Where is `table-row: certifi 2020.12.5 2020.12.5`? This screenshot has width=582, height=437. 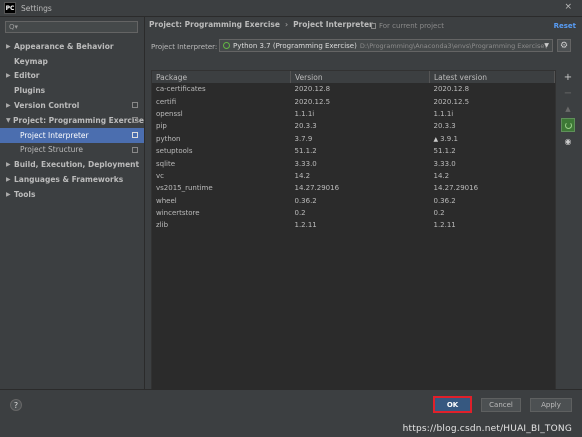 table-row: certifi 2020.12.5 2020.12.5 is located at coordinates (353, 101).